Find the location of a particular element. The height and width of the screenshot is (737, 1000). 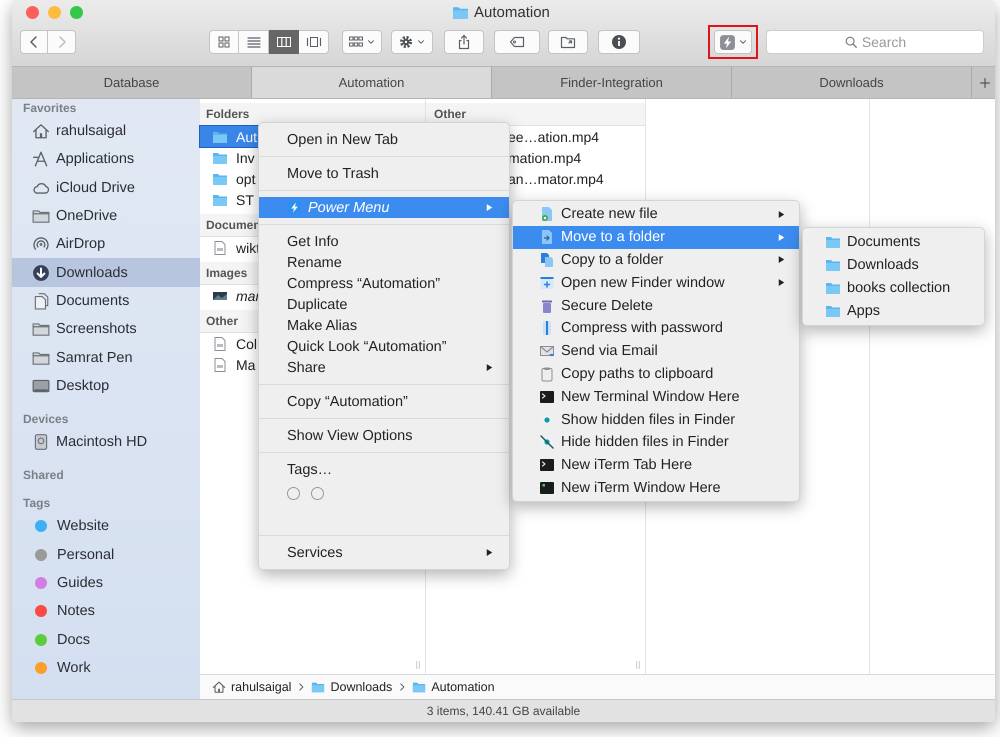

path-label: rahulsaigal is located at coordinates (261, 687).